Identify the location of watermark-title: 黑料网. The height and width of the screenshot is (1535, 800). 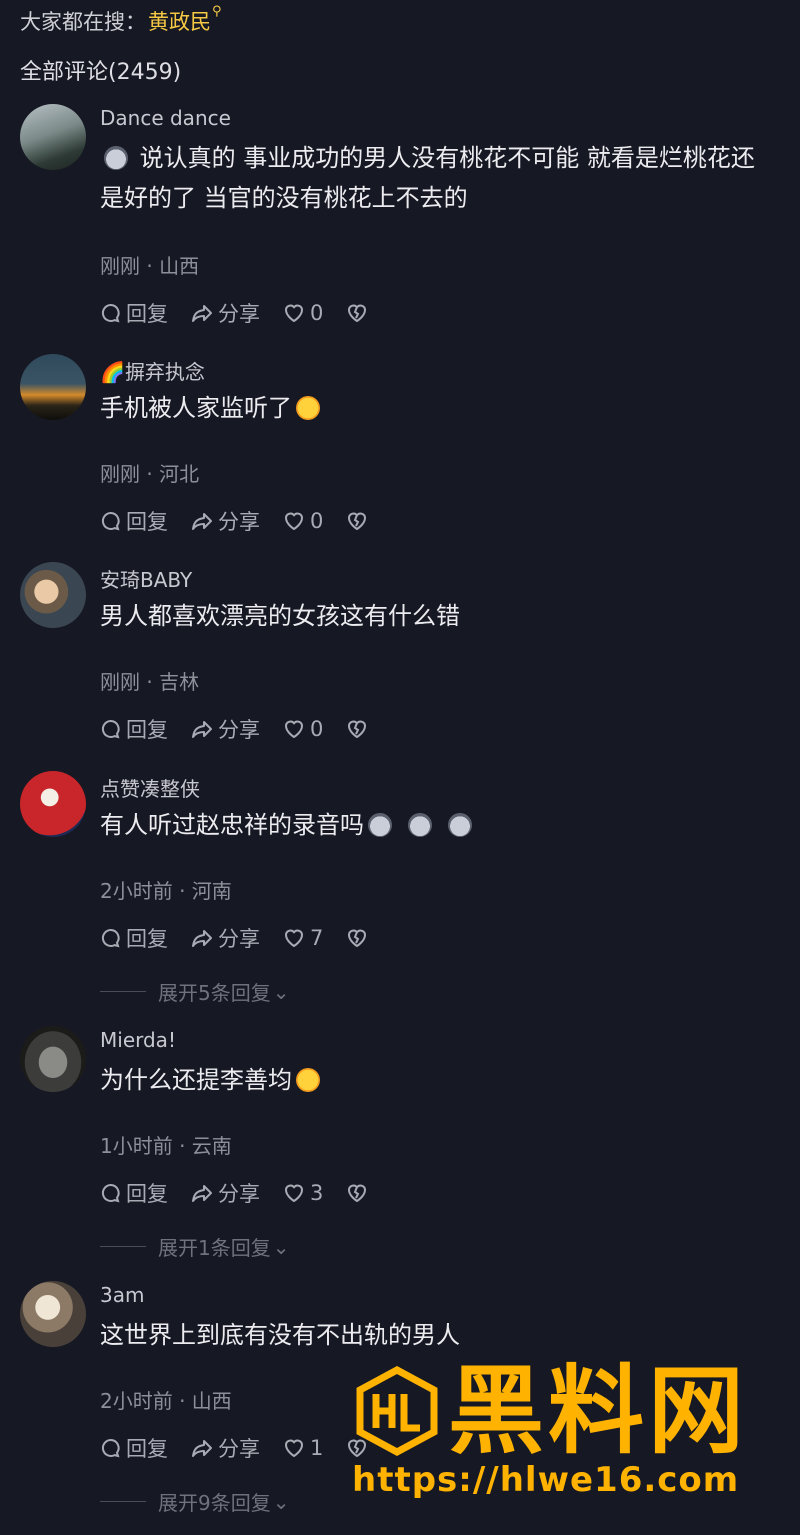
(598, 1411).